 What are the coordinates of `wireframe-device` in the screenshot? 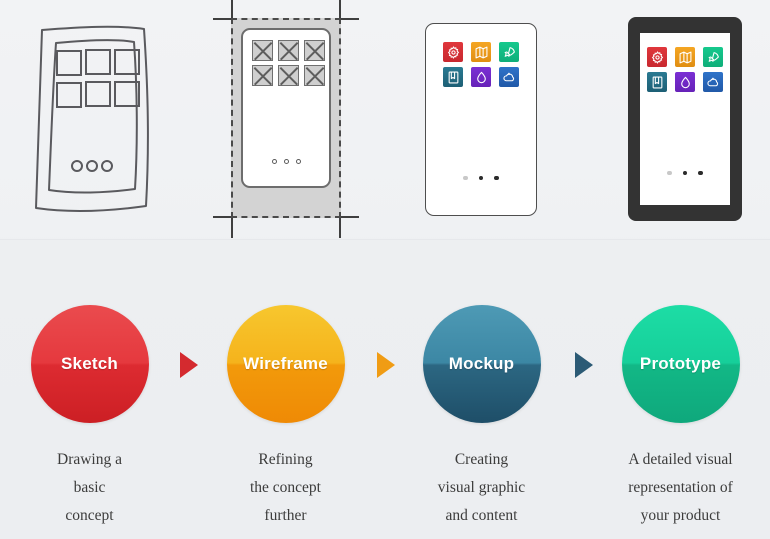 It's located at (286, 119).